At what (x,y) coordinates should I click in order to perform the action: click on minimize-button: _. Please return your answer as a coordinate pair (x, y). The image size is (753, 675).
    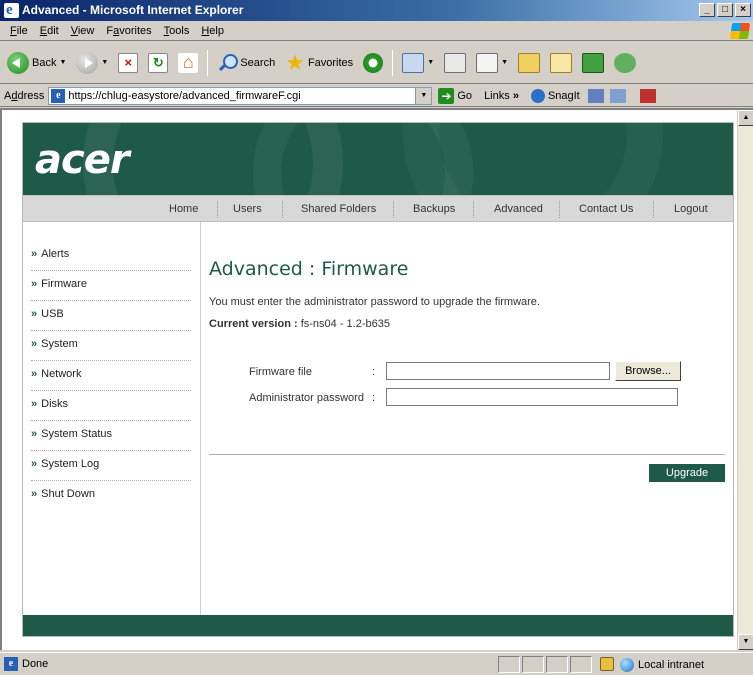
    Looking at the image, I should click on (707, 10).